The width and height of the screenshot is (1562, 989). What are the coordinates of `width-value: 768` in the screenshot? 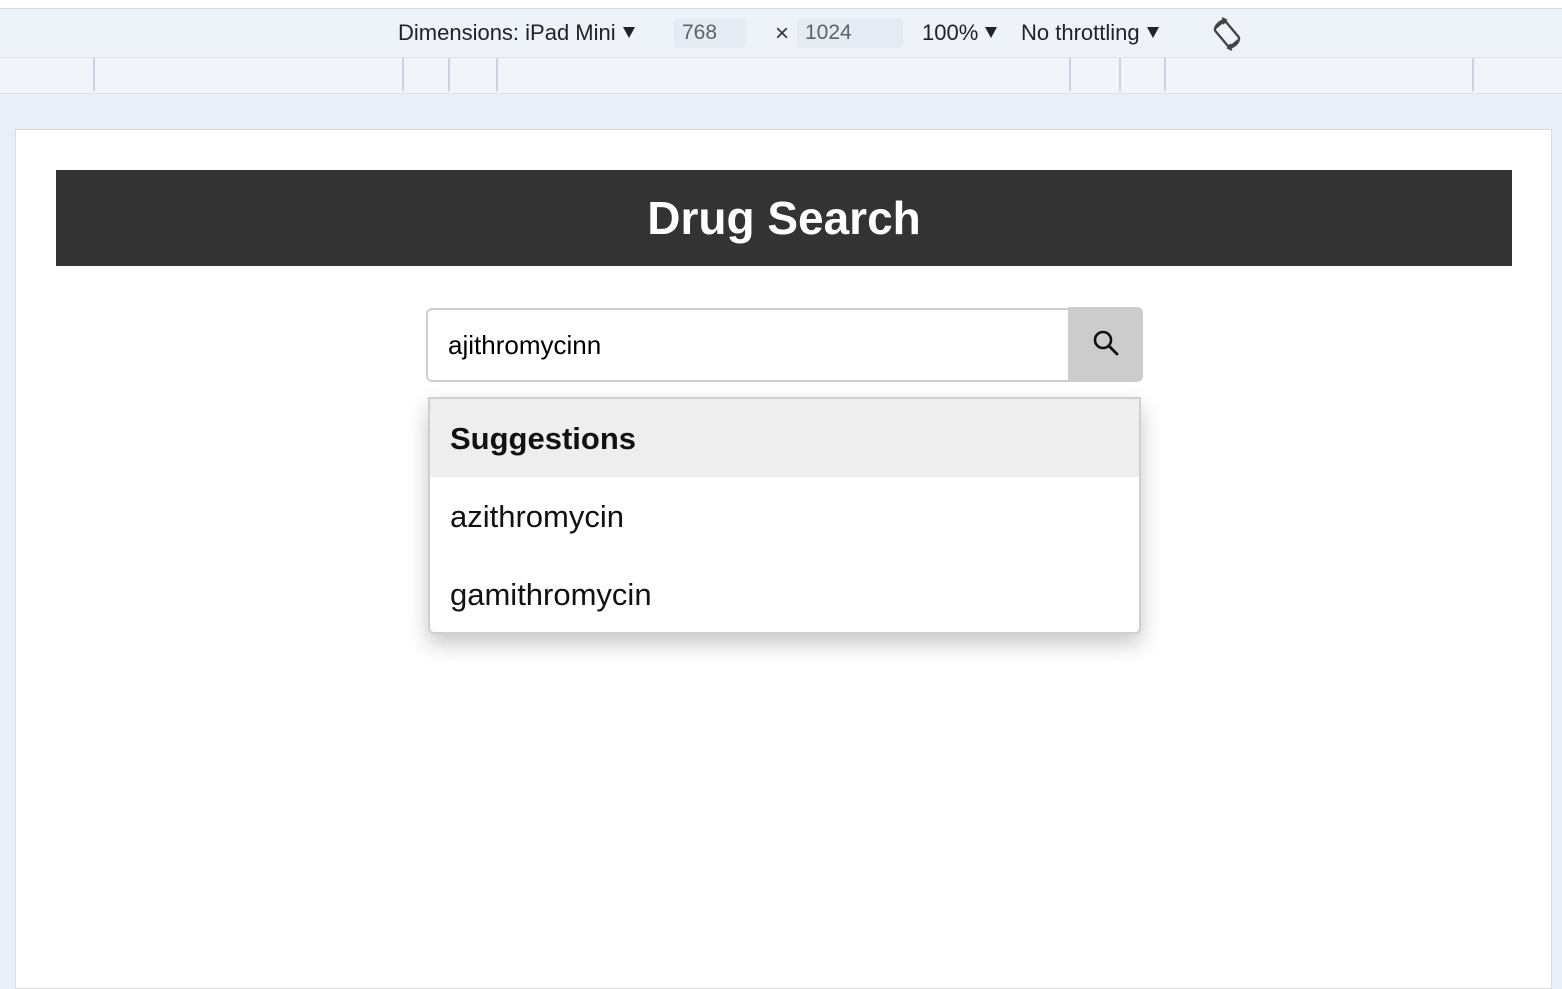 It's located at (700, 32).